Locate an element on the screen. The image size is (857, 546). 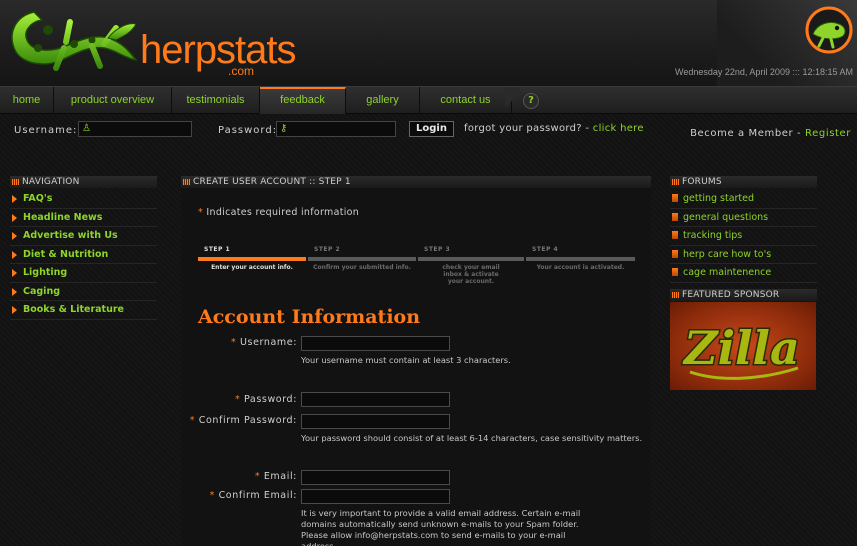
username-input: ♙ is located at coordinates (135, 129).